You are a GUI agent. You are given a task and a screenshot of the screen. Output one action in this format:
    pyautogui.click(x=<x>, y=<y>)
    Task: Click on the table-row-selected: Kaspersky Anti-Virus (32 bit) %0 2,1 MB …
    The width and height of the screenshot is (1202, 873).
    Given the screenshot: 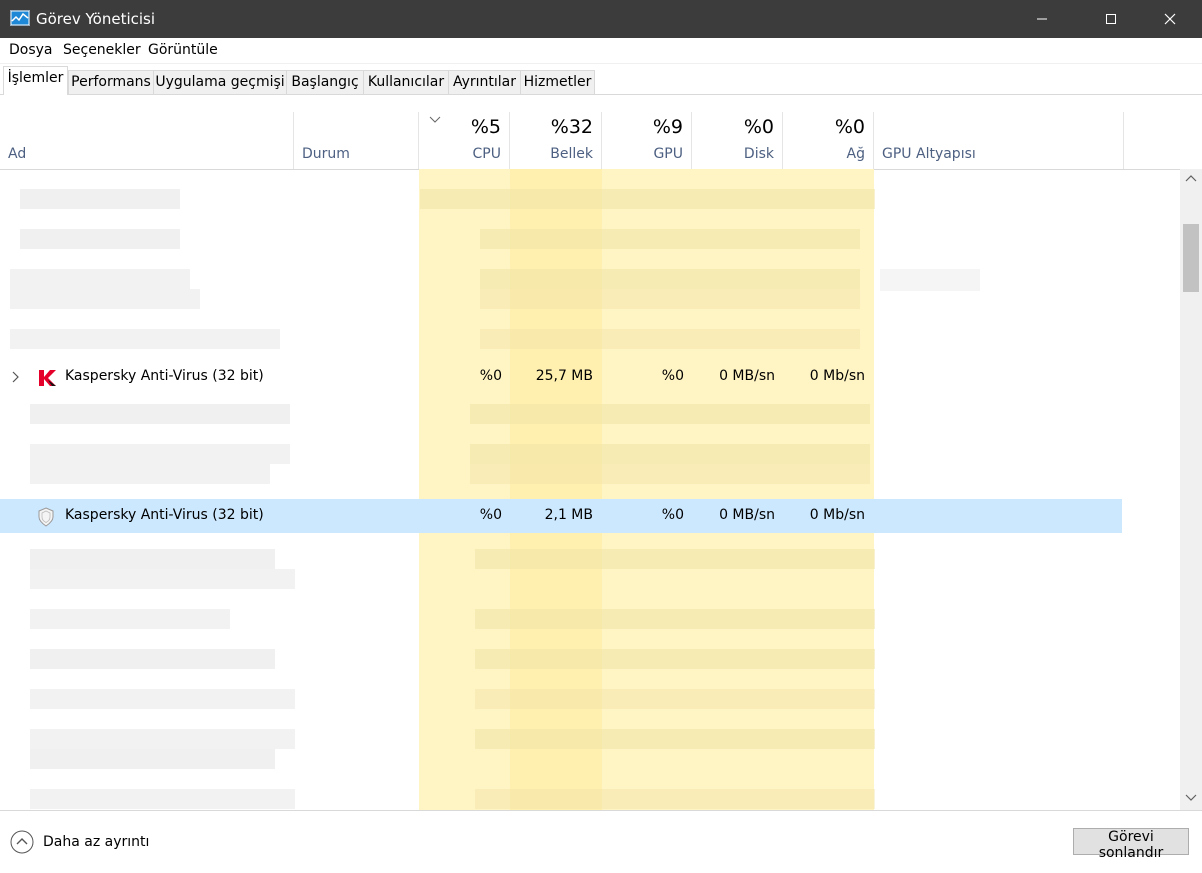 What is the action you would take?
    pyautogui.click(x=561, y=516)
    